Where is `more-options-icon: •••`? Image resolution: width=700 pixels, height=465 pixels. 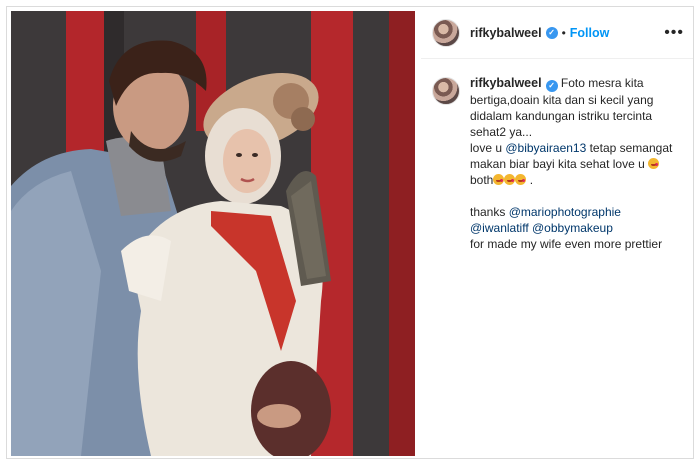 more-options-icon: ••• is located at coordinates (674, 33).